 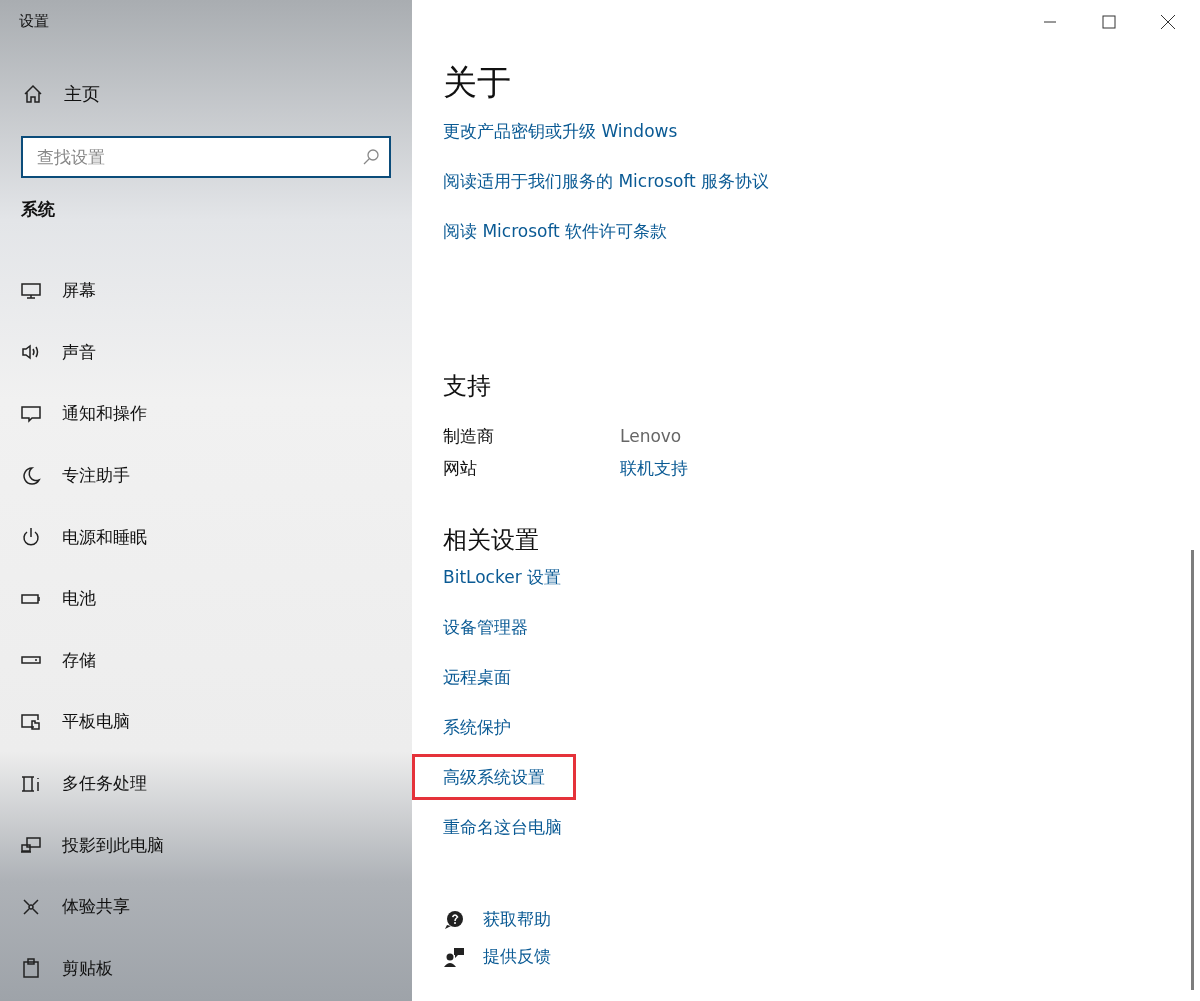 I want to click on home-icon, so click(x=33, y=94).